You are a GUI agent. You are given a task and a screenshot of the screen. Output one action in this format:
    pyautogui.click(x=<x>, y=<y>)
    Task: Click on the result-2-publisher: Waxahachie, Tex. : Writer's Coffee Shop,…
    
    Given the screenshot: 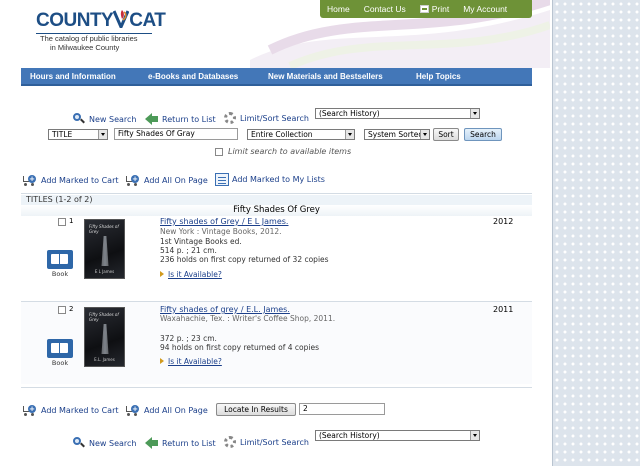 What is the action you would take?
    pyautogui.click(x=248, y=318)
    